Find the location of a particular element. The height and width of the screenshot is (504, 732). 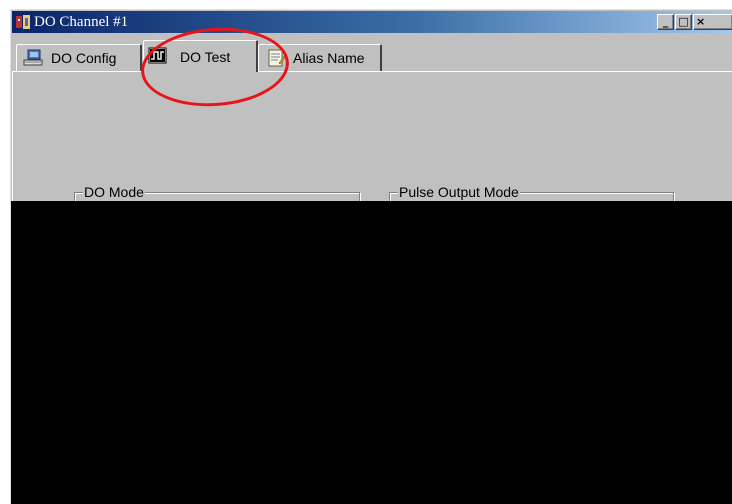

tab-alias-name: Alias Name is located at coordinates (320, 57).